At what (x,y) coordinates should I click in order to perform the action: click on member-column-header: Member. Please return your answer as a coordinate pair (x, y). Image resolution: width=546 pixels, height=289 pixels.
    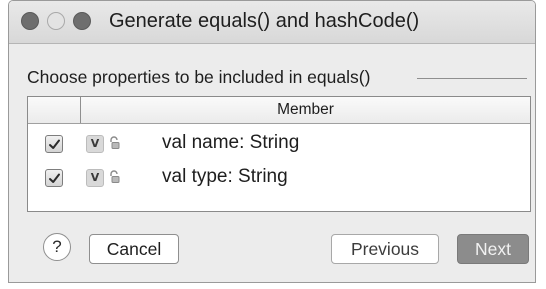
    Looking at the image, I should click on (305, 110).